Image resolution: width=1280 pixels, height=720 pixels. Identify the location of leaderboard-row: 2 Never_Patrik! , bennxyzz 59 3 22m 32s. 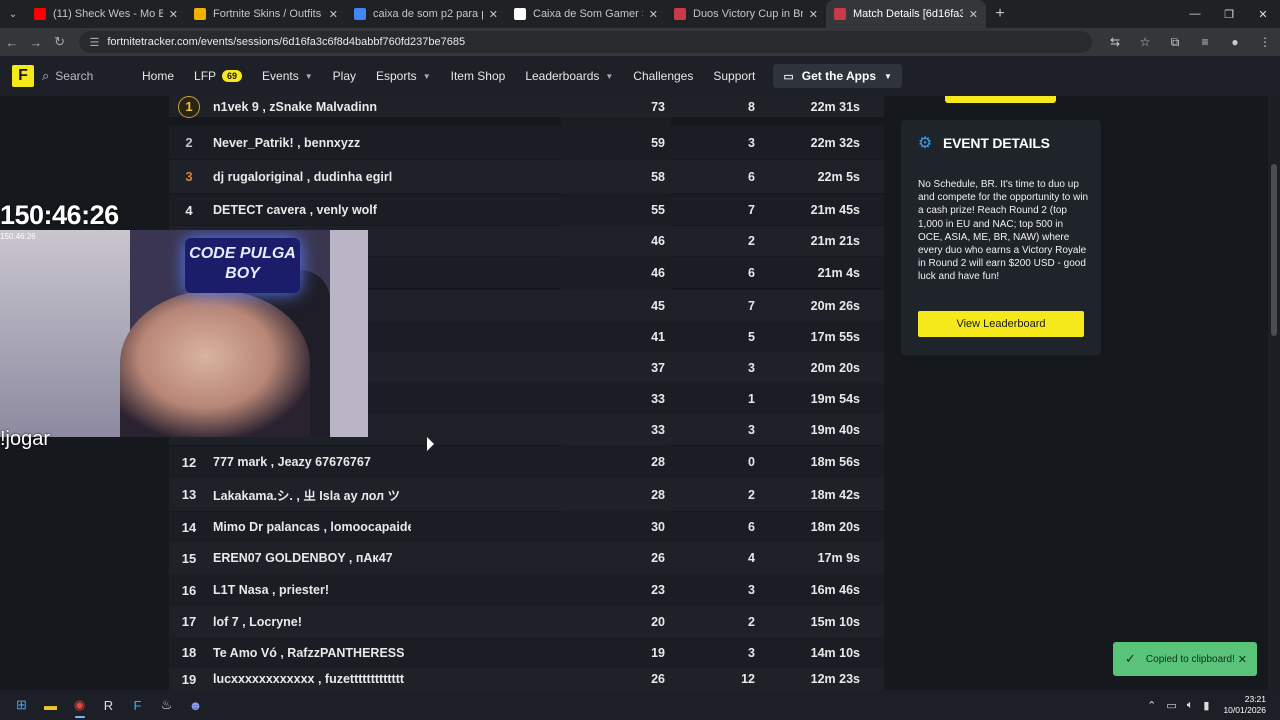
(526, 142).